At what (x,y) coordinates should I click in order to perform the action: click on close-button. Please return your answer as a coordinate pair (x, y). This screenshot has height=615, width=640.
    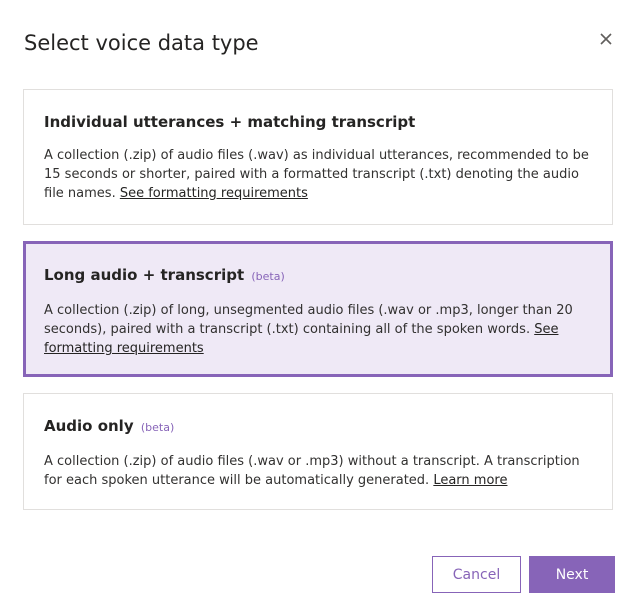
    Looking at the image, I should click on (606, 39).